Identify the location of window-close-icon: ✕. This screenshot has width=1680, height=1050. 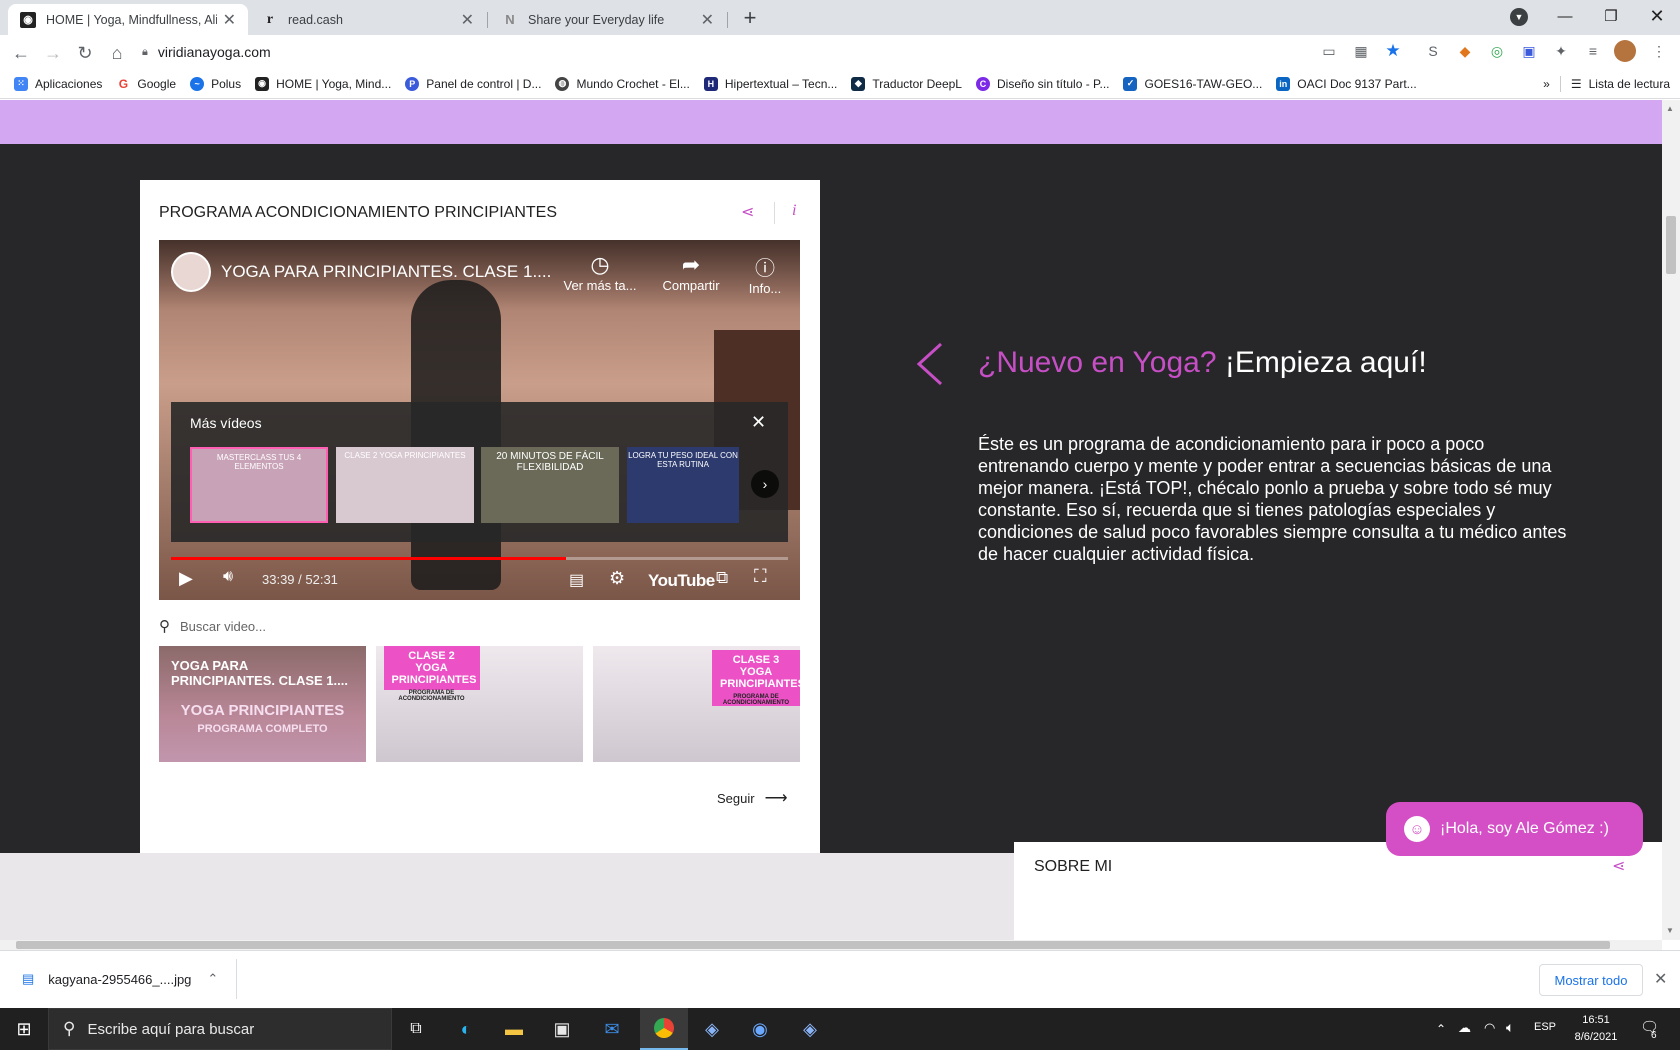
(1657, 16).